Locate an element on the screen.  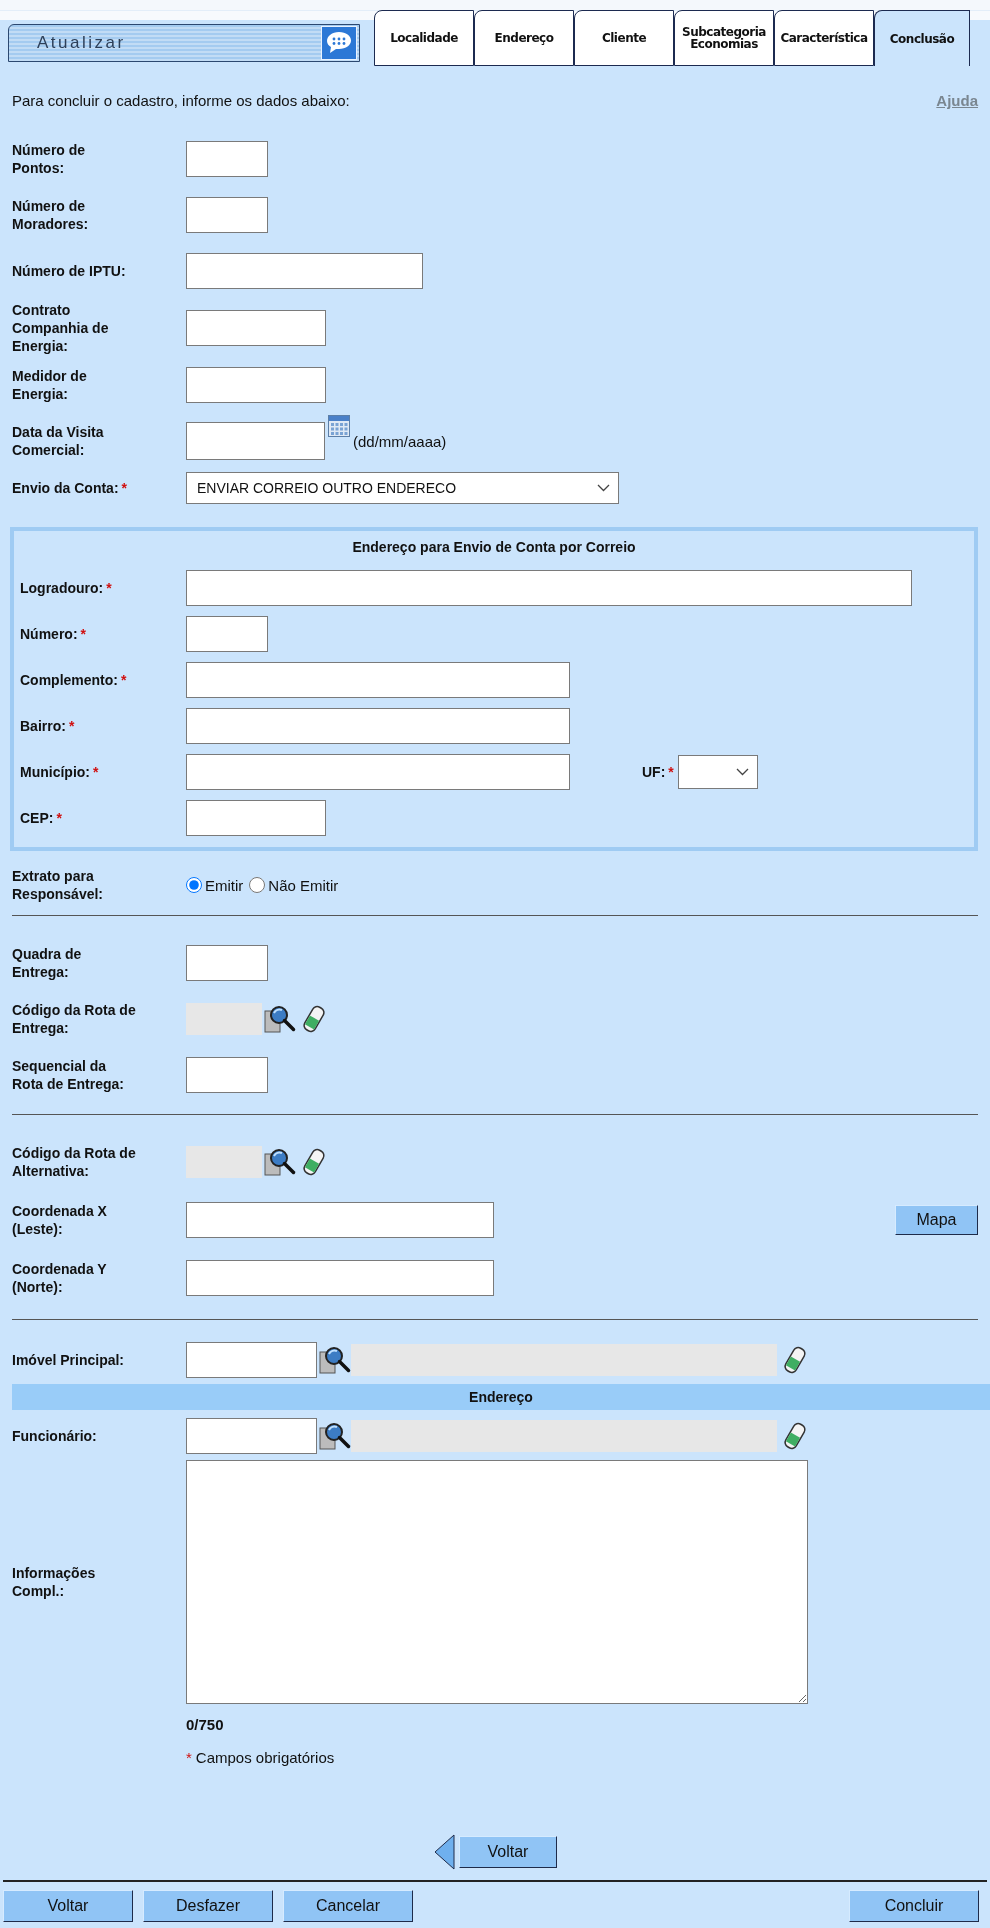
back-arrow-icon is located at coordinates (444, 1852).